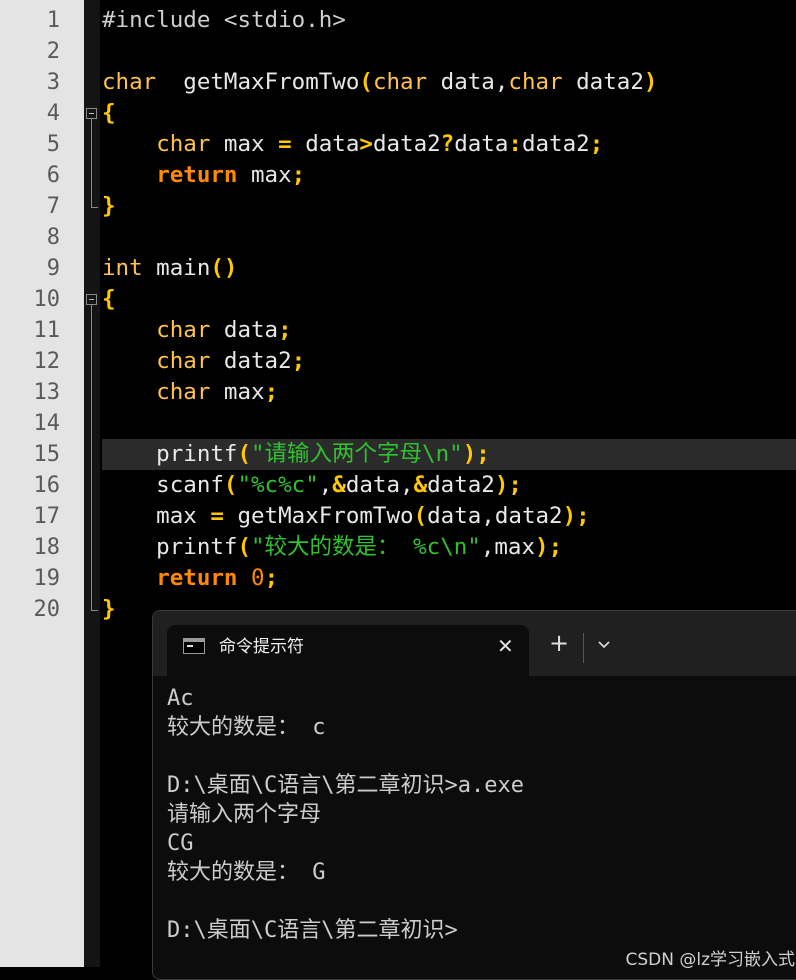 The width and height of the screenshot is (796, 980). I want to click on code-token: (, so click(244, 547).